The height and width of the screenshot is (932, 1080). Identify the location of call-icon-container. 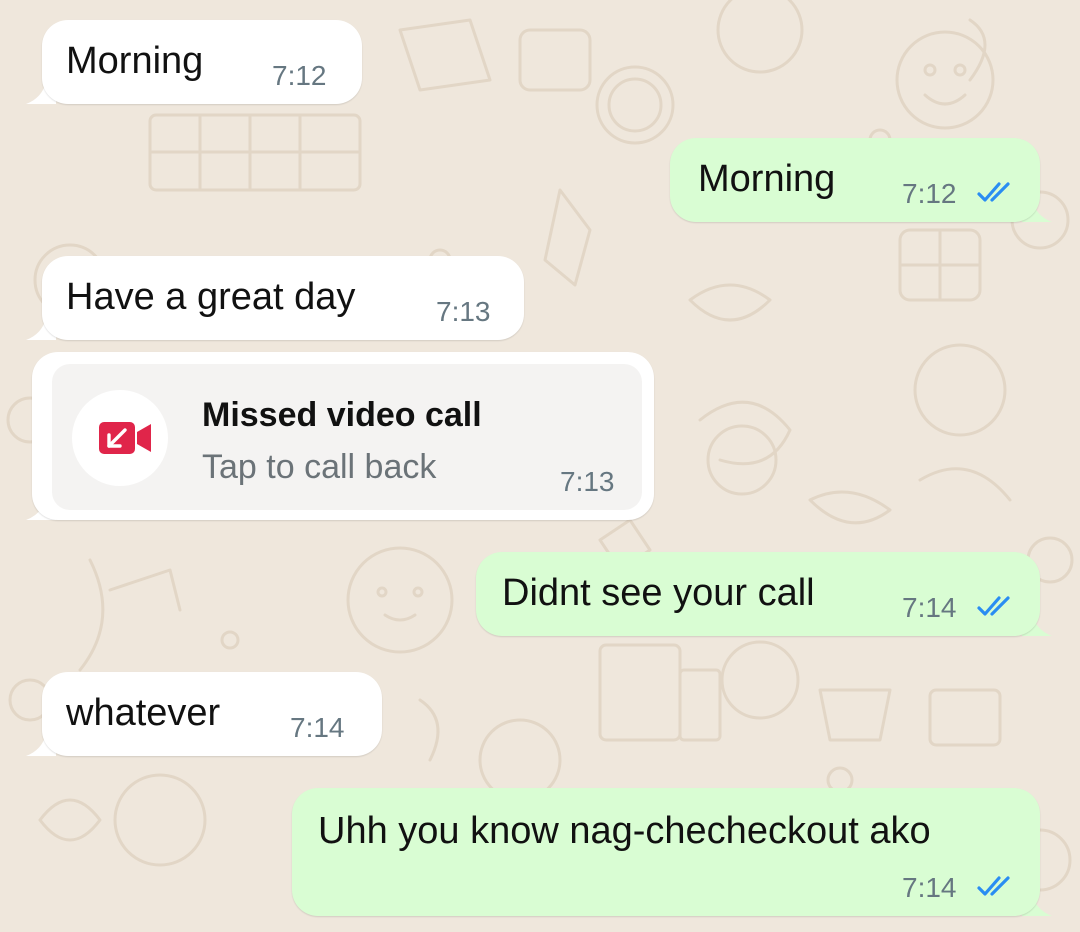
(120, 438).